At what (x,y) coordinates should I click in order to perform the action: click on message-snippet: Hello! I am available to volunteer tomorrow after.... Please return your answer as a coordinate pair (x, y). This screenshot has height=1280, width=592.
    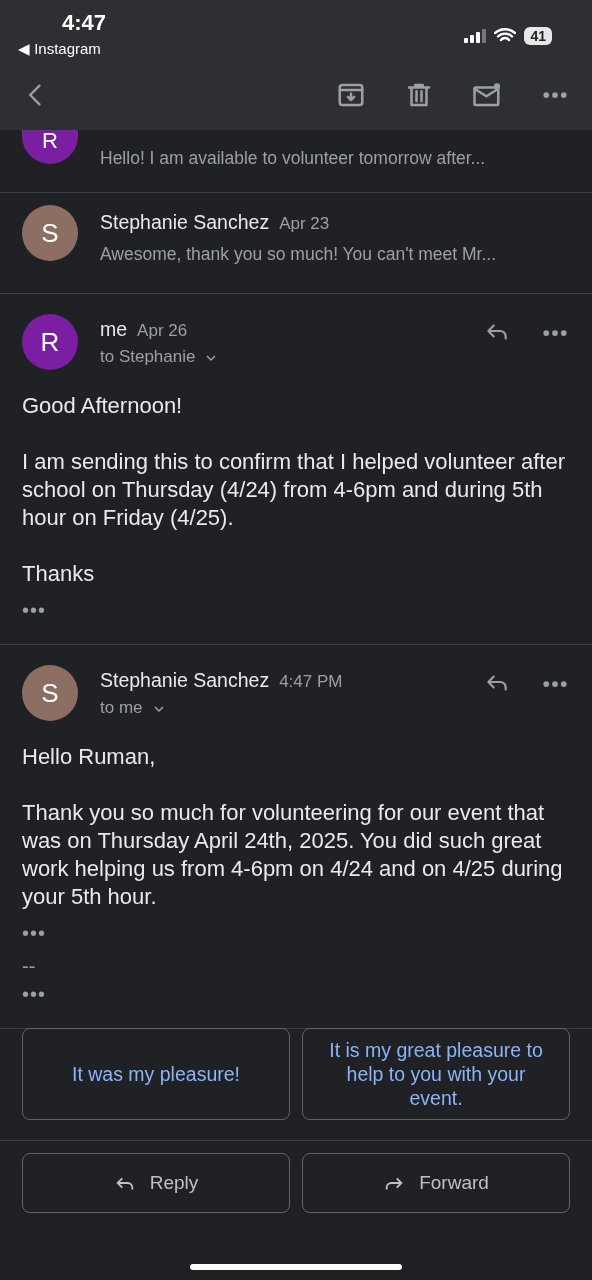
    Looking at the image, I should click on (293, 159).